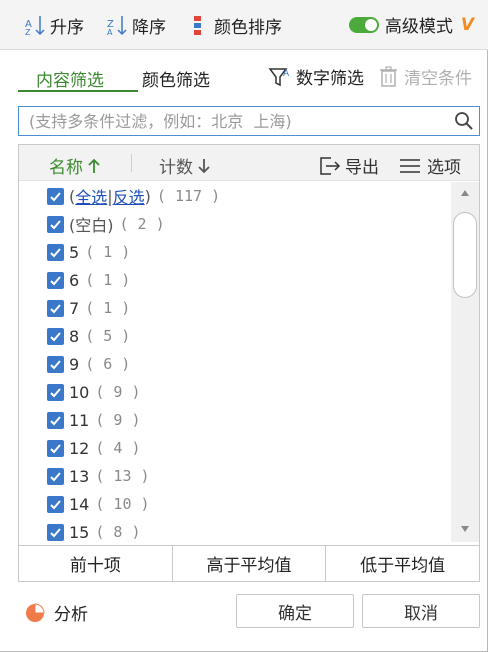 The image size is (488, 652). I want to click on clear-filter-button: 清空条件, so click(425, 76).